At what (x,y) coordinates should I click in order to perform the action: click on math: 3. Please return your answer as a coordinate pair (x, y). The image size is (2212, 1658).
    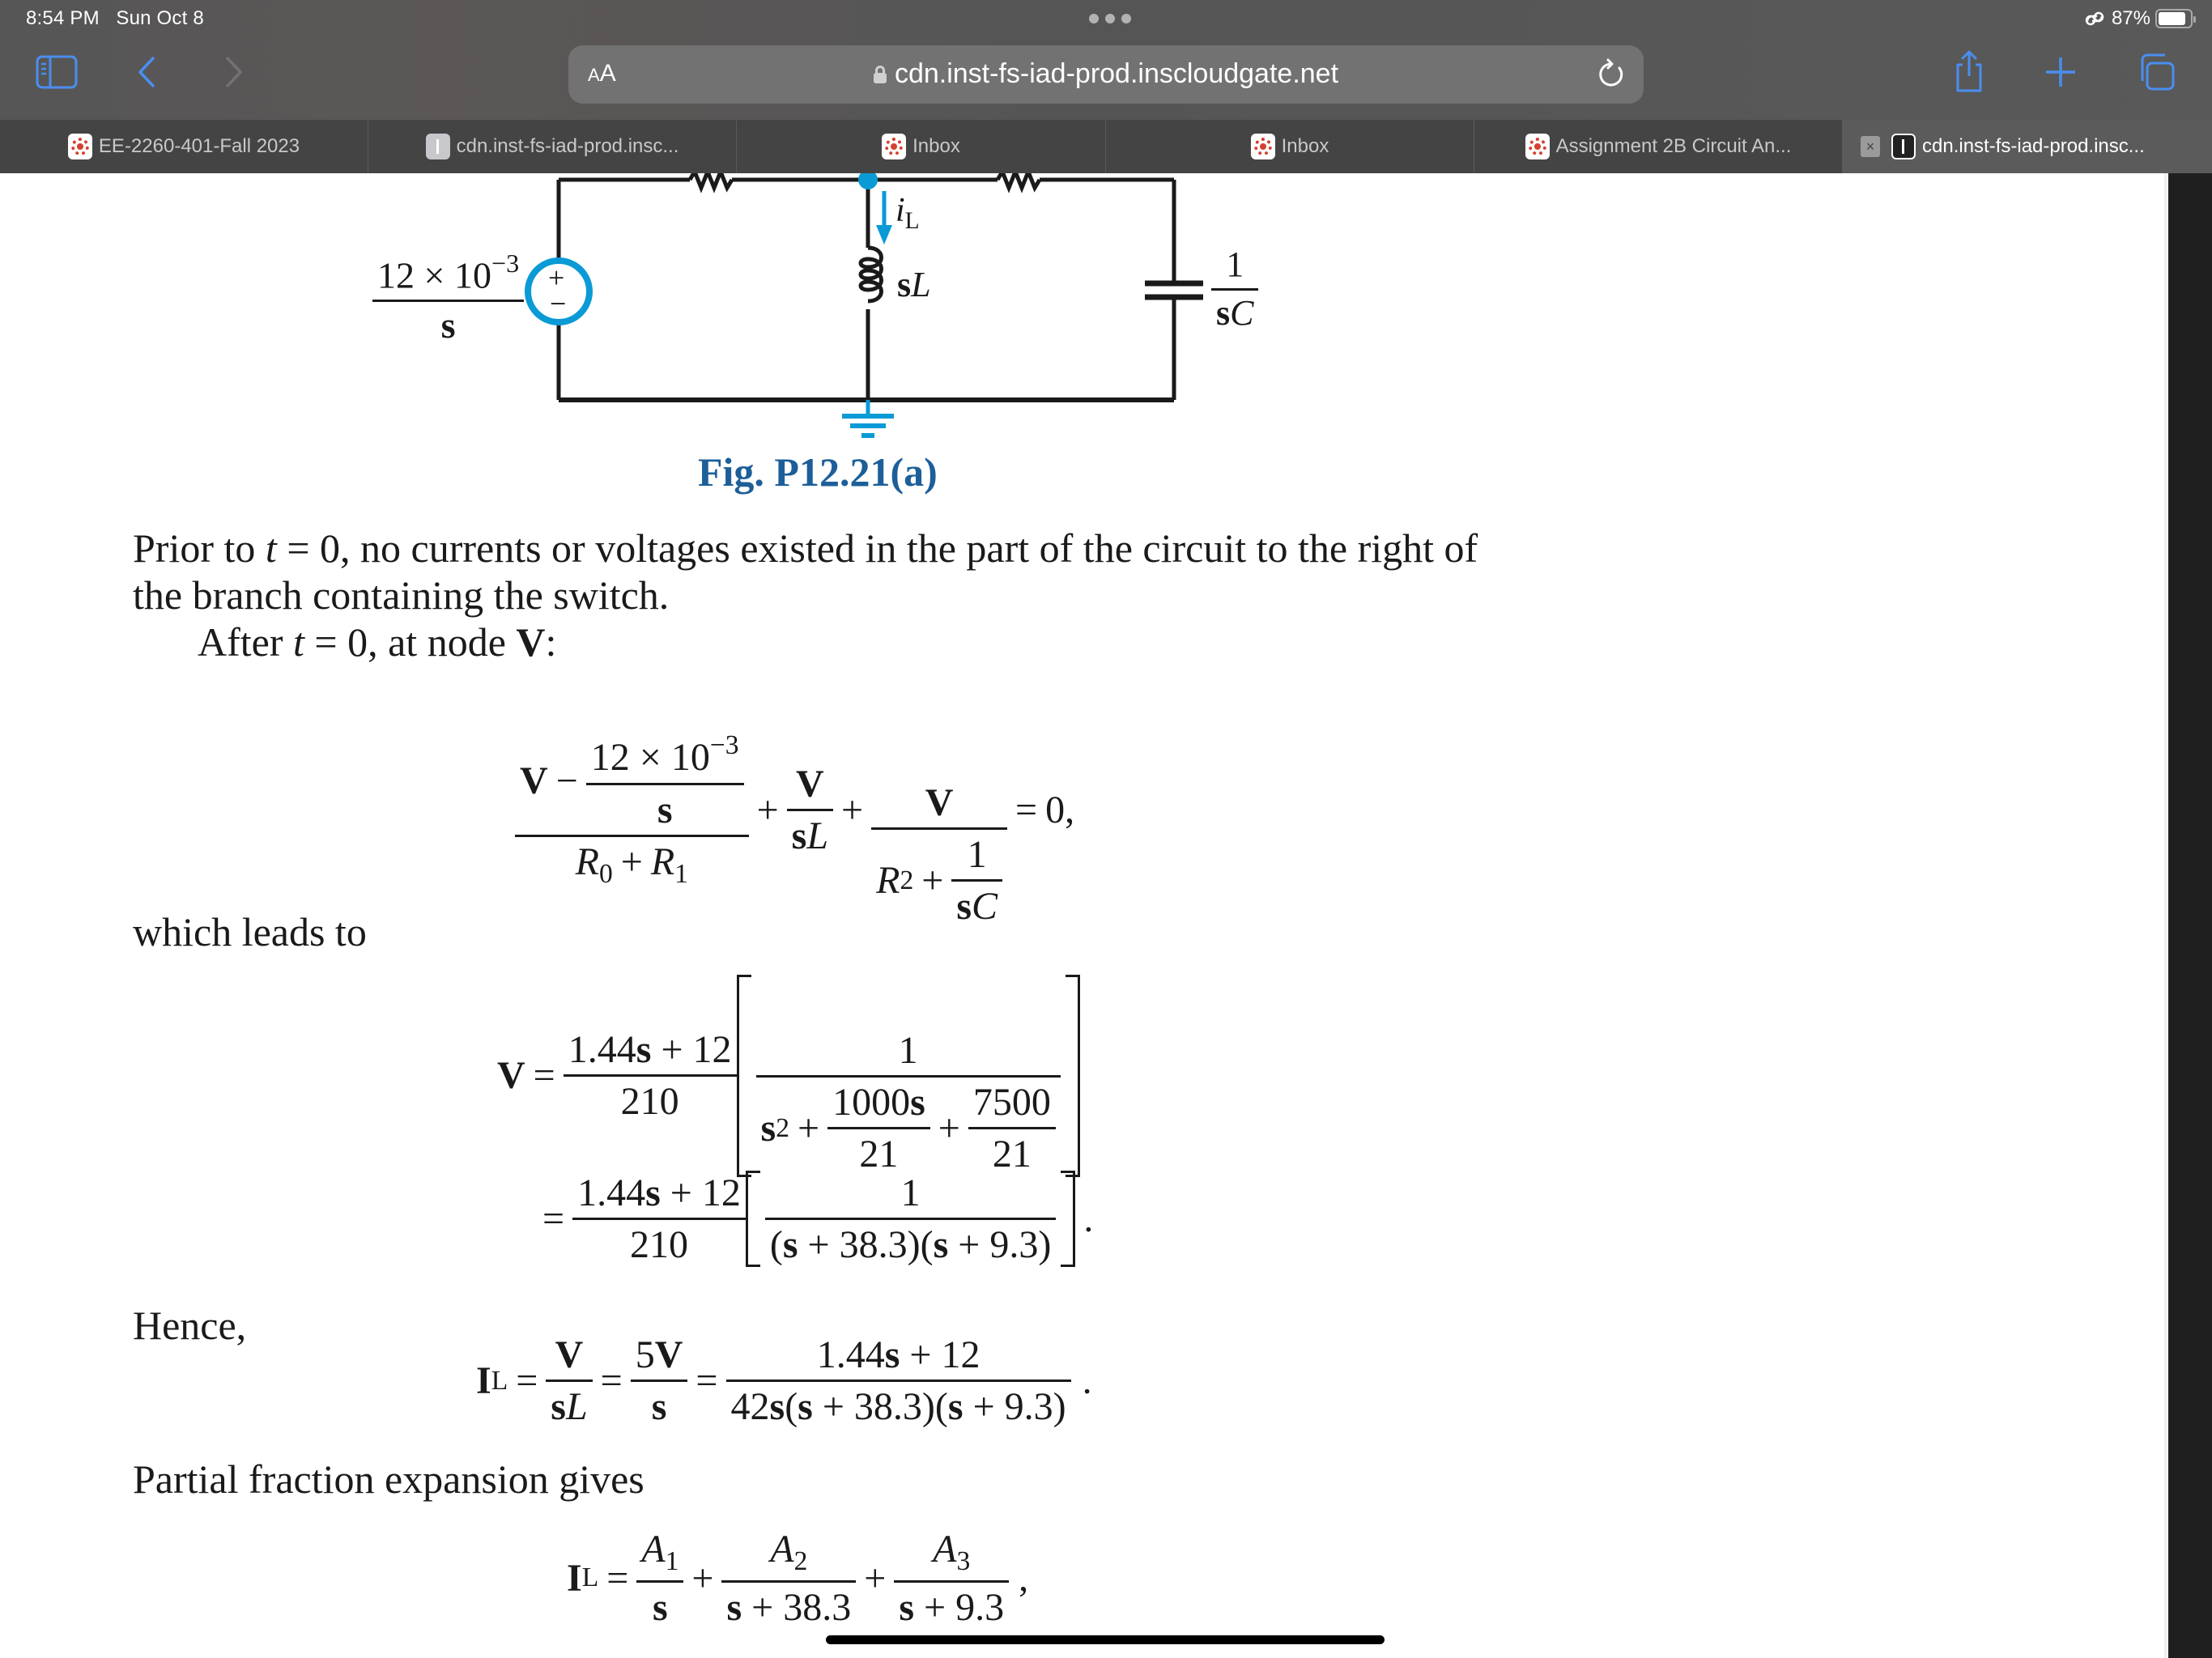
    Looking at the image, I should click on (964, 1561).